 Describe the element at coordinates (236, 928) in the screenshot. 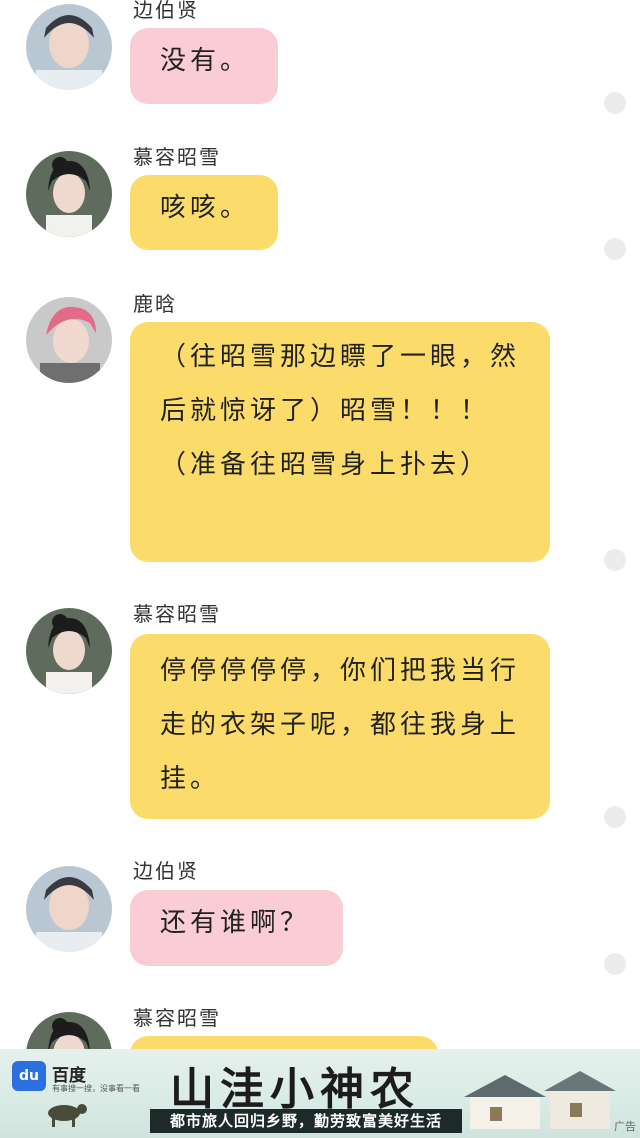

I see `message-bubble: 还有谁啊？` at that location.